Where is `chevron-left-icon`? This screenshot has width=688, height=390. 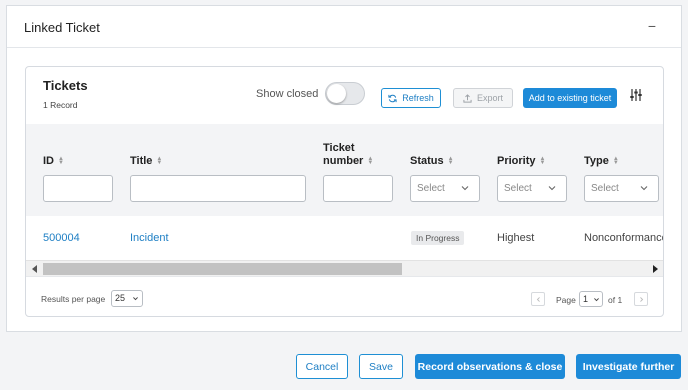
chevron-left-icon is located at coordinates (538, 299).